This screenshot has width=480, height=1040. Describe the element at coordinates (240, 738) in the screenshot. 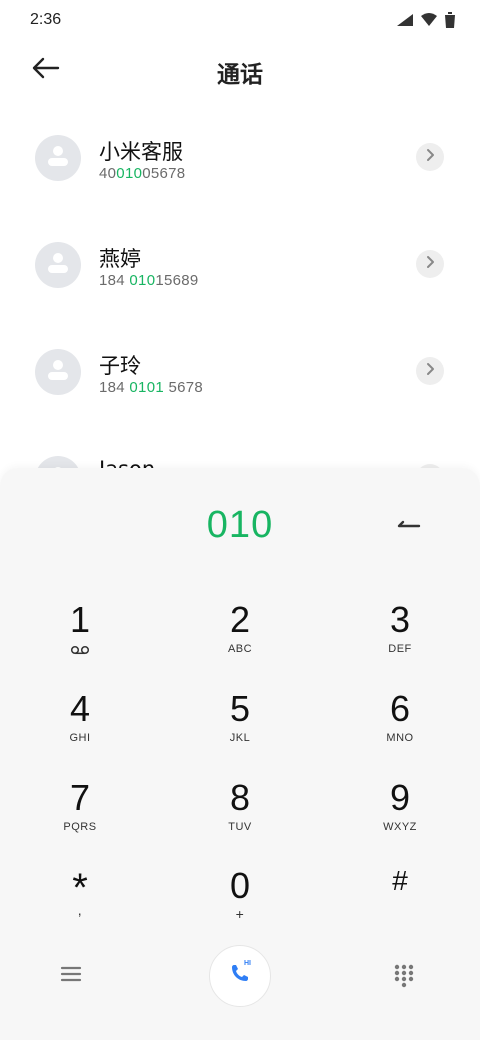

I see `key-letters: JKL` at that location.